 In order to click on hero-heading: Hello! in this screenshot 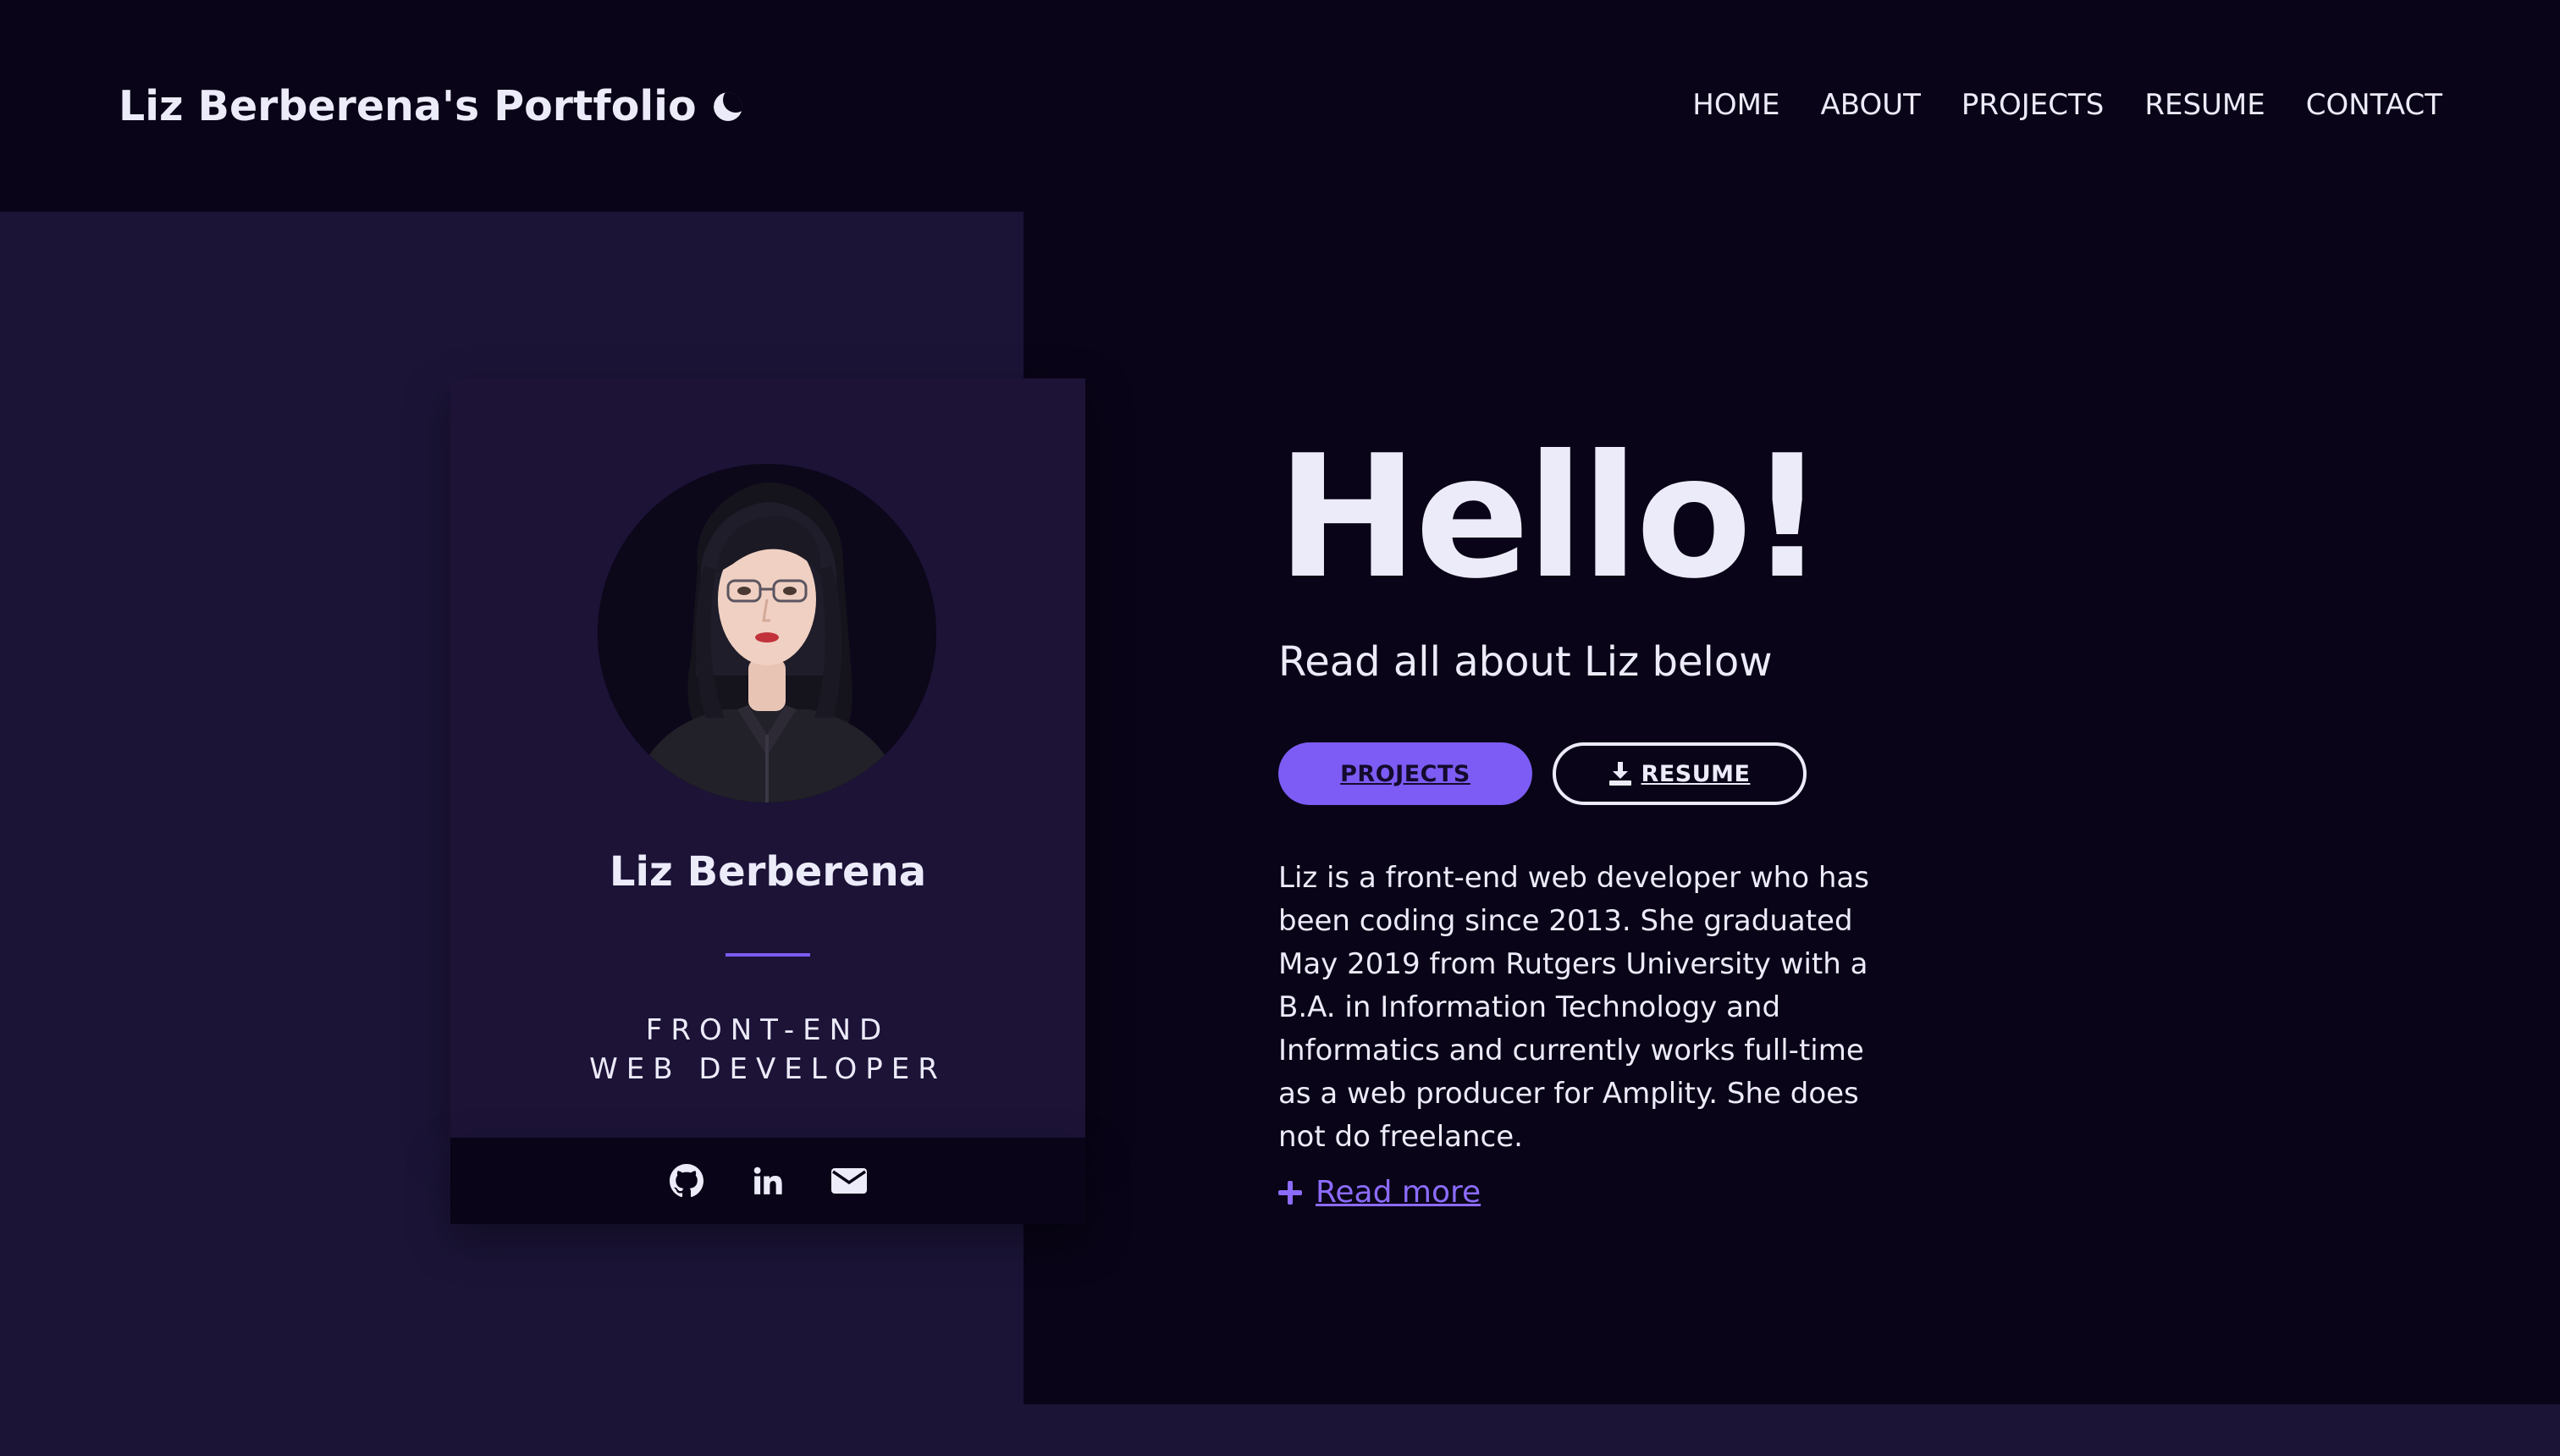, I will do `click(1551, 517)`.